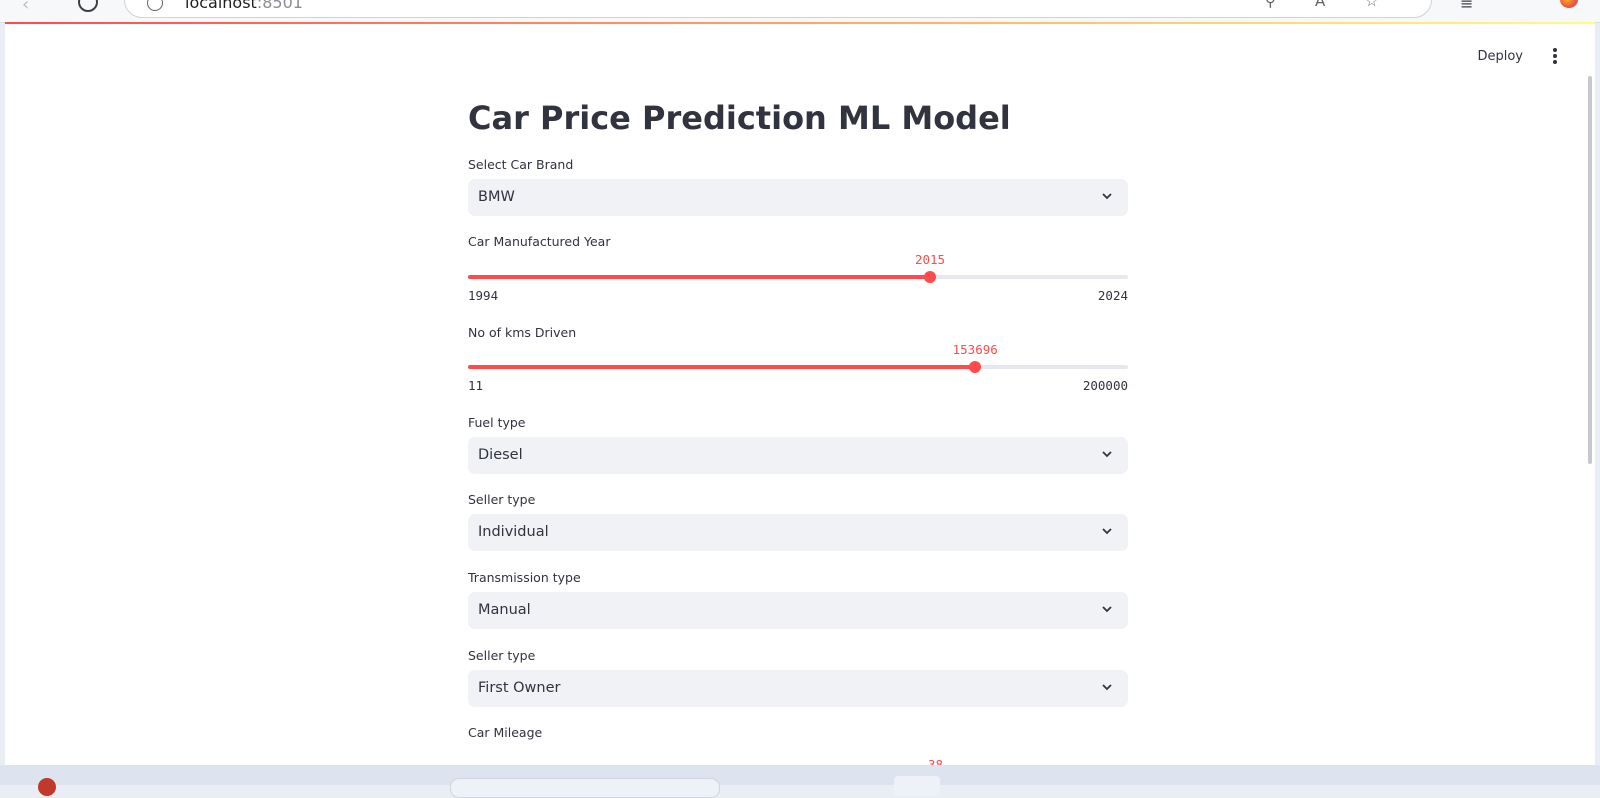 This screenshot has width=1600, height=798. What do you see at coordinates (524, 577) in the screenshot?
I see `transmission-label: Transmission type` at bounding box center [524, 577].